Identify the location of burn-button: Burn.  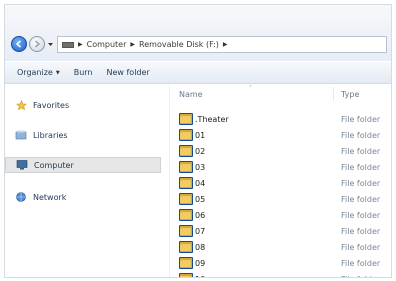
(83, 72).